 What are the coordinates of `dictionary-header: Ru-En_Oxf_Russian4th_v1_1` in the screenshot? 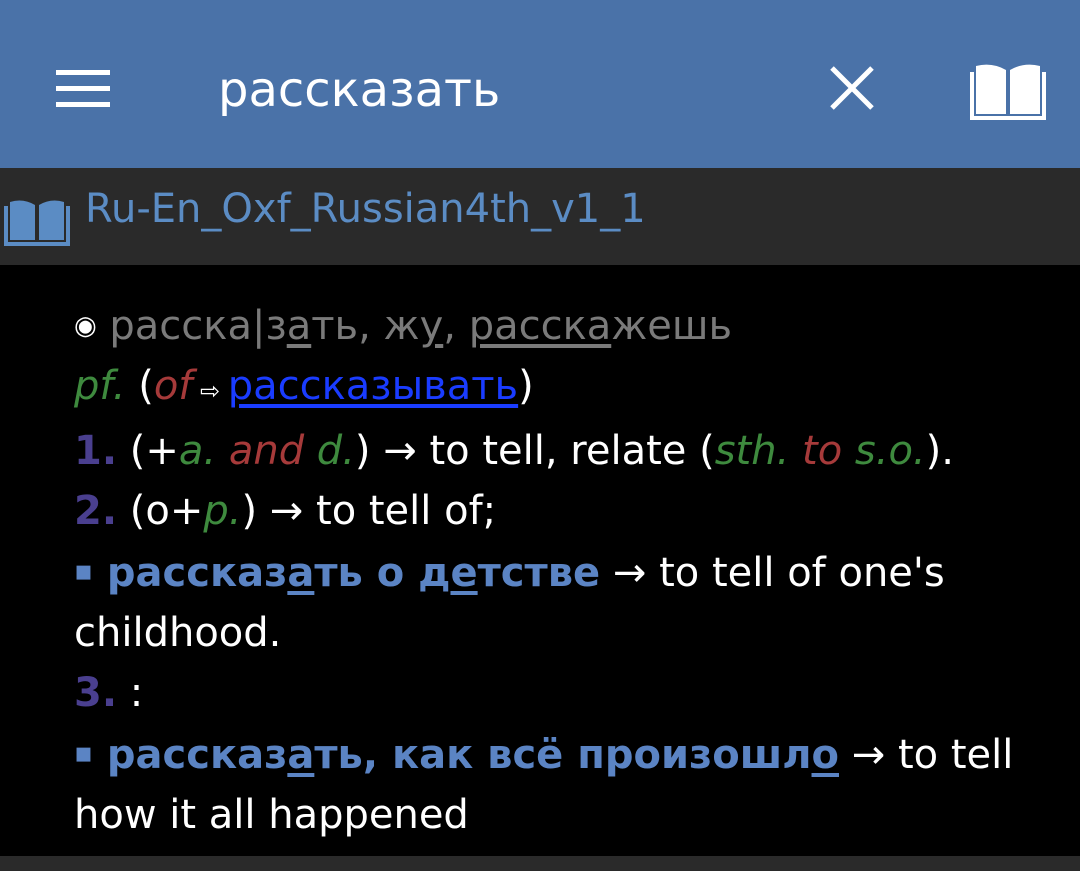 It's located at (540, 216).